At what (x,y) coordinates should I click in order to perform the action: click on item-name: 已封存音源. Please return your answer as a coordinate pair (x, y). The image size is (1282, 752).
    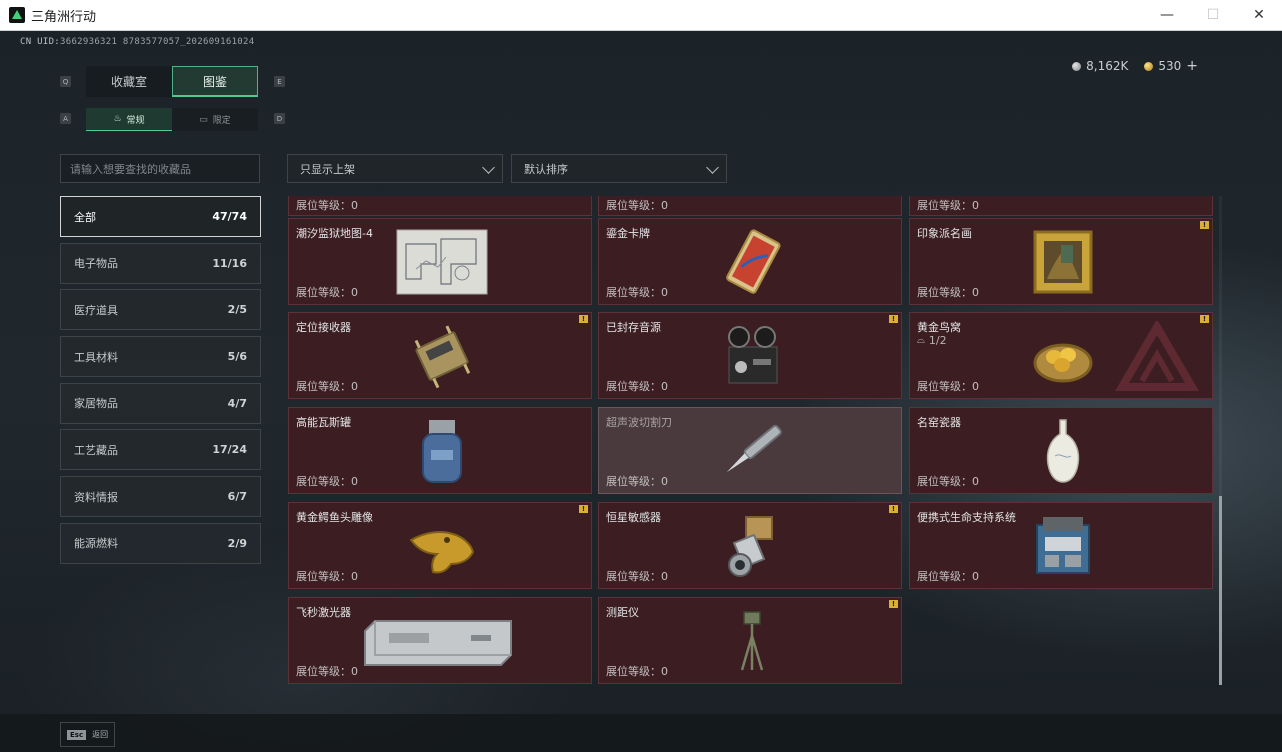
    Looking at the image, I should click on (633, 327).